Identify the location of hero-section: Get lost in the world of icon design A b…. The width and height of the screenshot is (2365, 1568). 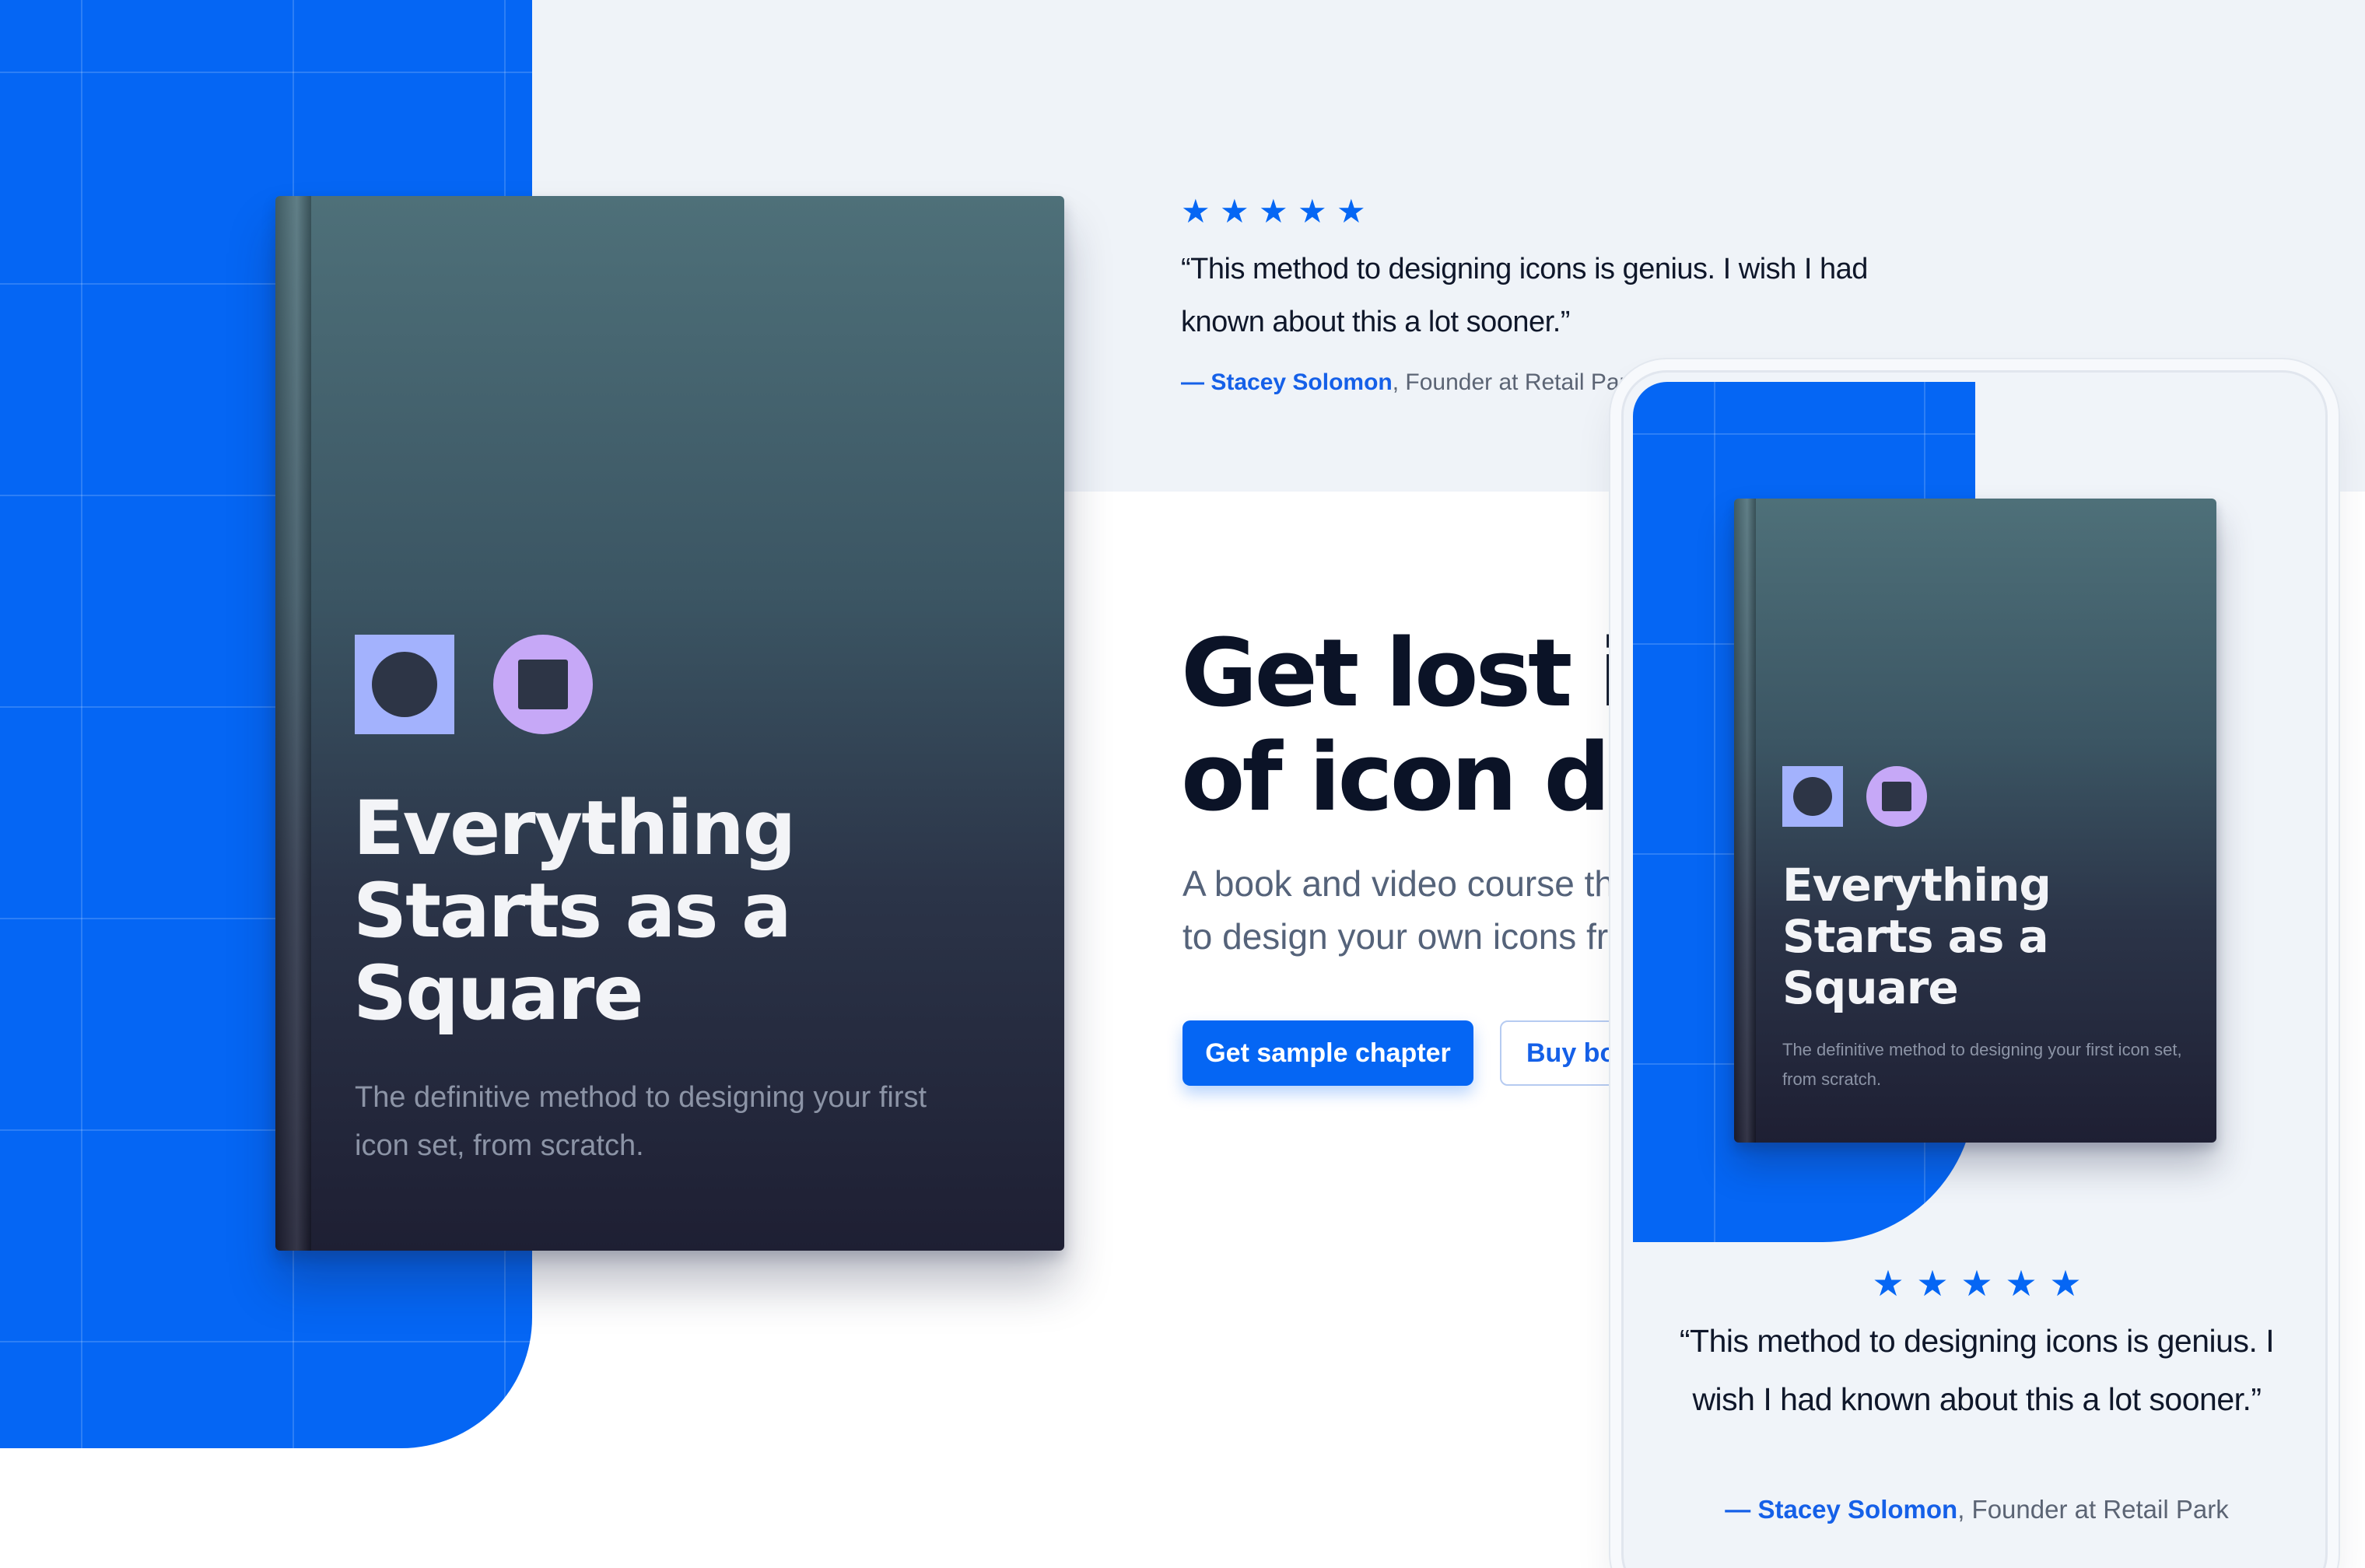
(1400, 864).